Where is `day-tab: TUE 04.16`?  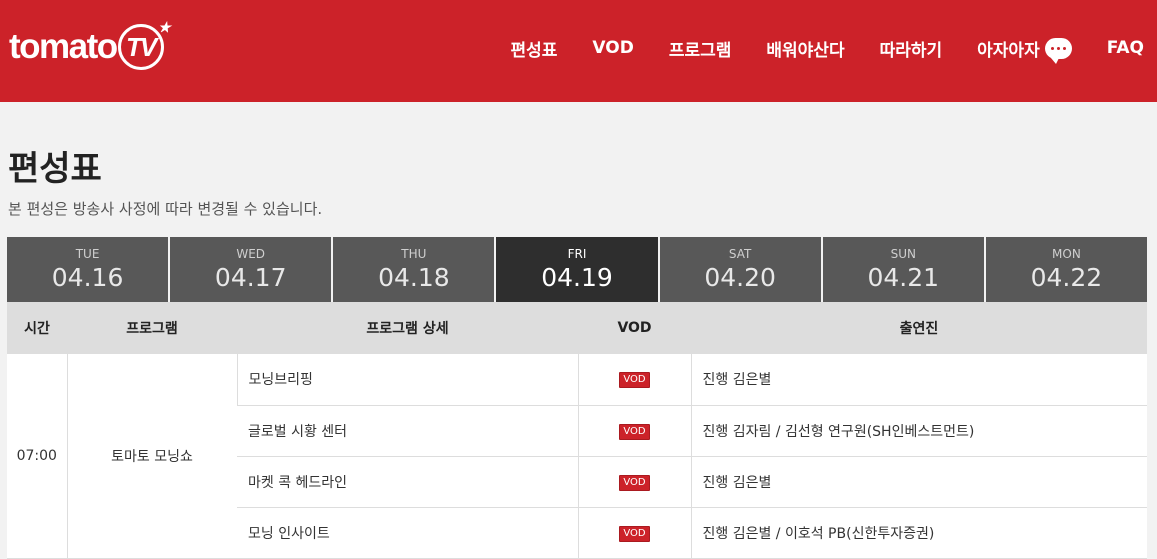 day-tab: TUE 04.16 is located at coordinates (89, 269).